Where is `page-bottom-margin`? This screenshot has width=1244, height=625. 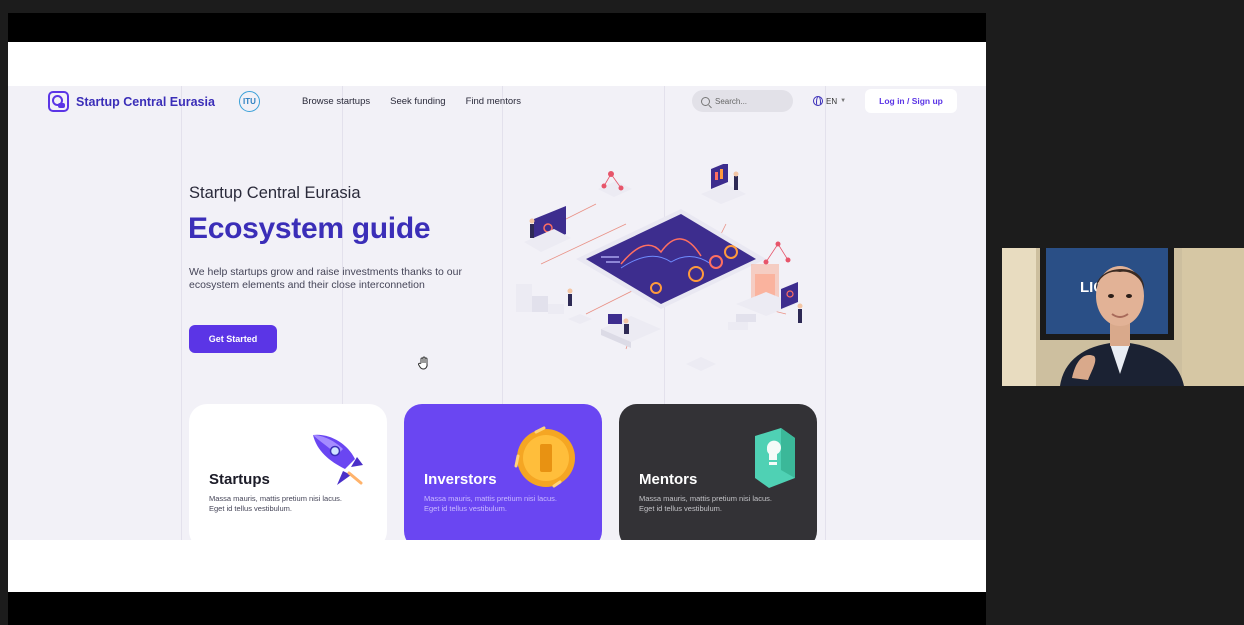
page-bottom-margin is located at coordinates (497, 566).